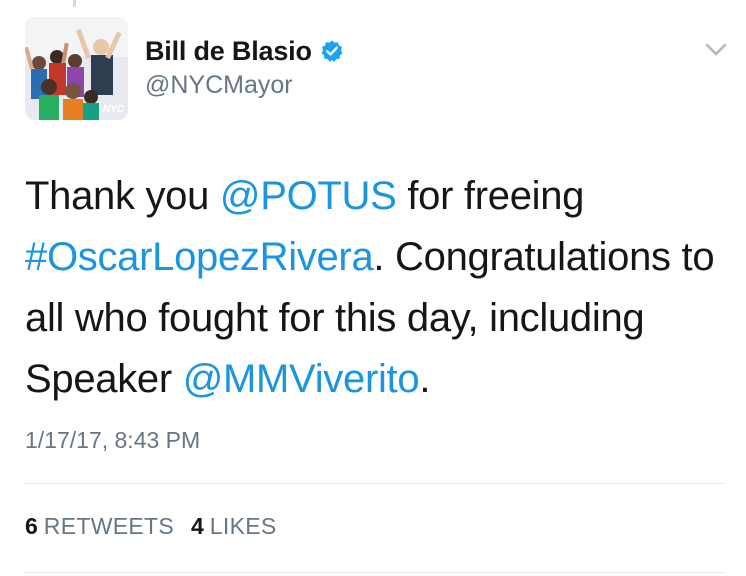 This screenshot has width=746, height=576. Describe the element at coordinates (219, 85) in the screenshot. I see `author-handle: @NYCMayor` at that location.